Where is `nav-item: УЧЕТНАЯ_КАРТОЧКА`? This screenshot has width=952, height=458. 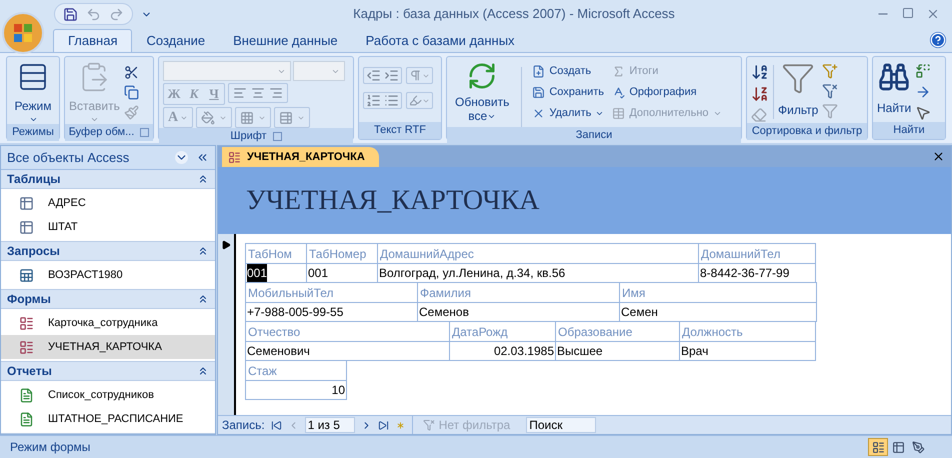
nav-item: УЧЕТНАЯ_КАРТОЧКА is located at coordinates (108, 347).